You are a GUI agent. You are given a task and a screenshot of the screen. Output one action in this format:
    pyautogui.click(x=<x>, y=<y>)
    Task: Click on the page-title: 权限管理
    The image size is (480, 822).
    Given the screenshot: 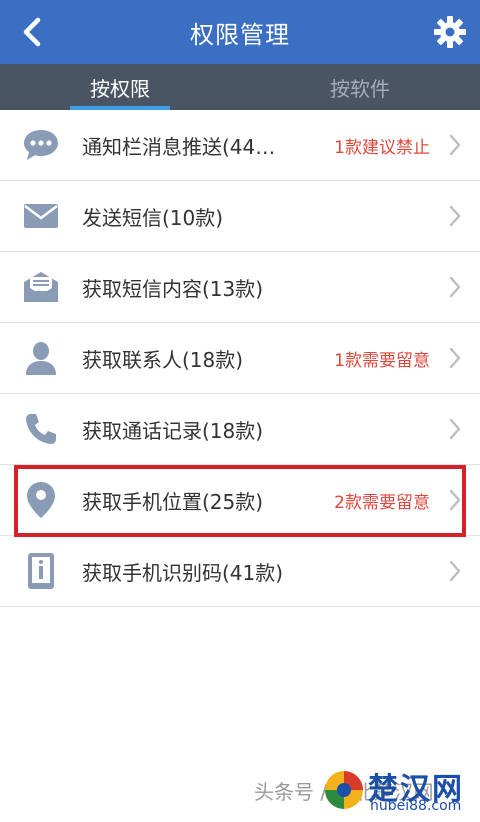 What is the action you would take?
    pyautogui.click(x=240, y=34)
    